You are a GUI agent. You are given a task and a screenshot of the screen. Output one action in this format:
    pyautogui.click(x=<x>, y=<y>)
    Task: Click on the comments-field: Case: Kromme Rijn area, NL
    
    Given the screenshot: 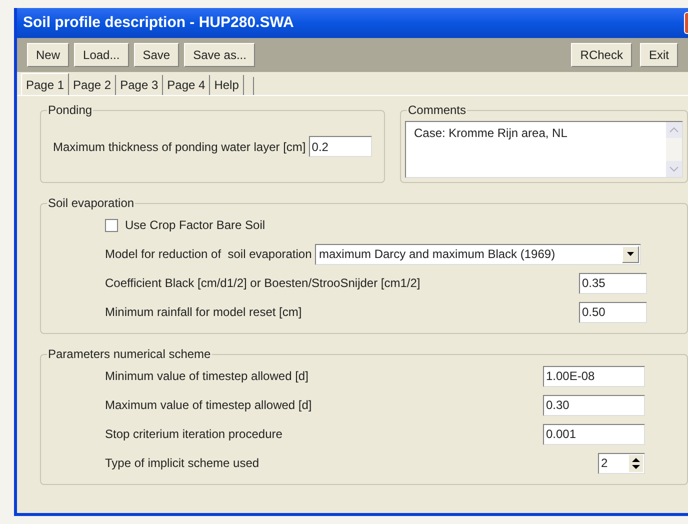 What is the action you would take?
    pyautogui.click(x=544, y=149)
    